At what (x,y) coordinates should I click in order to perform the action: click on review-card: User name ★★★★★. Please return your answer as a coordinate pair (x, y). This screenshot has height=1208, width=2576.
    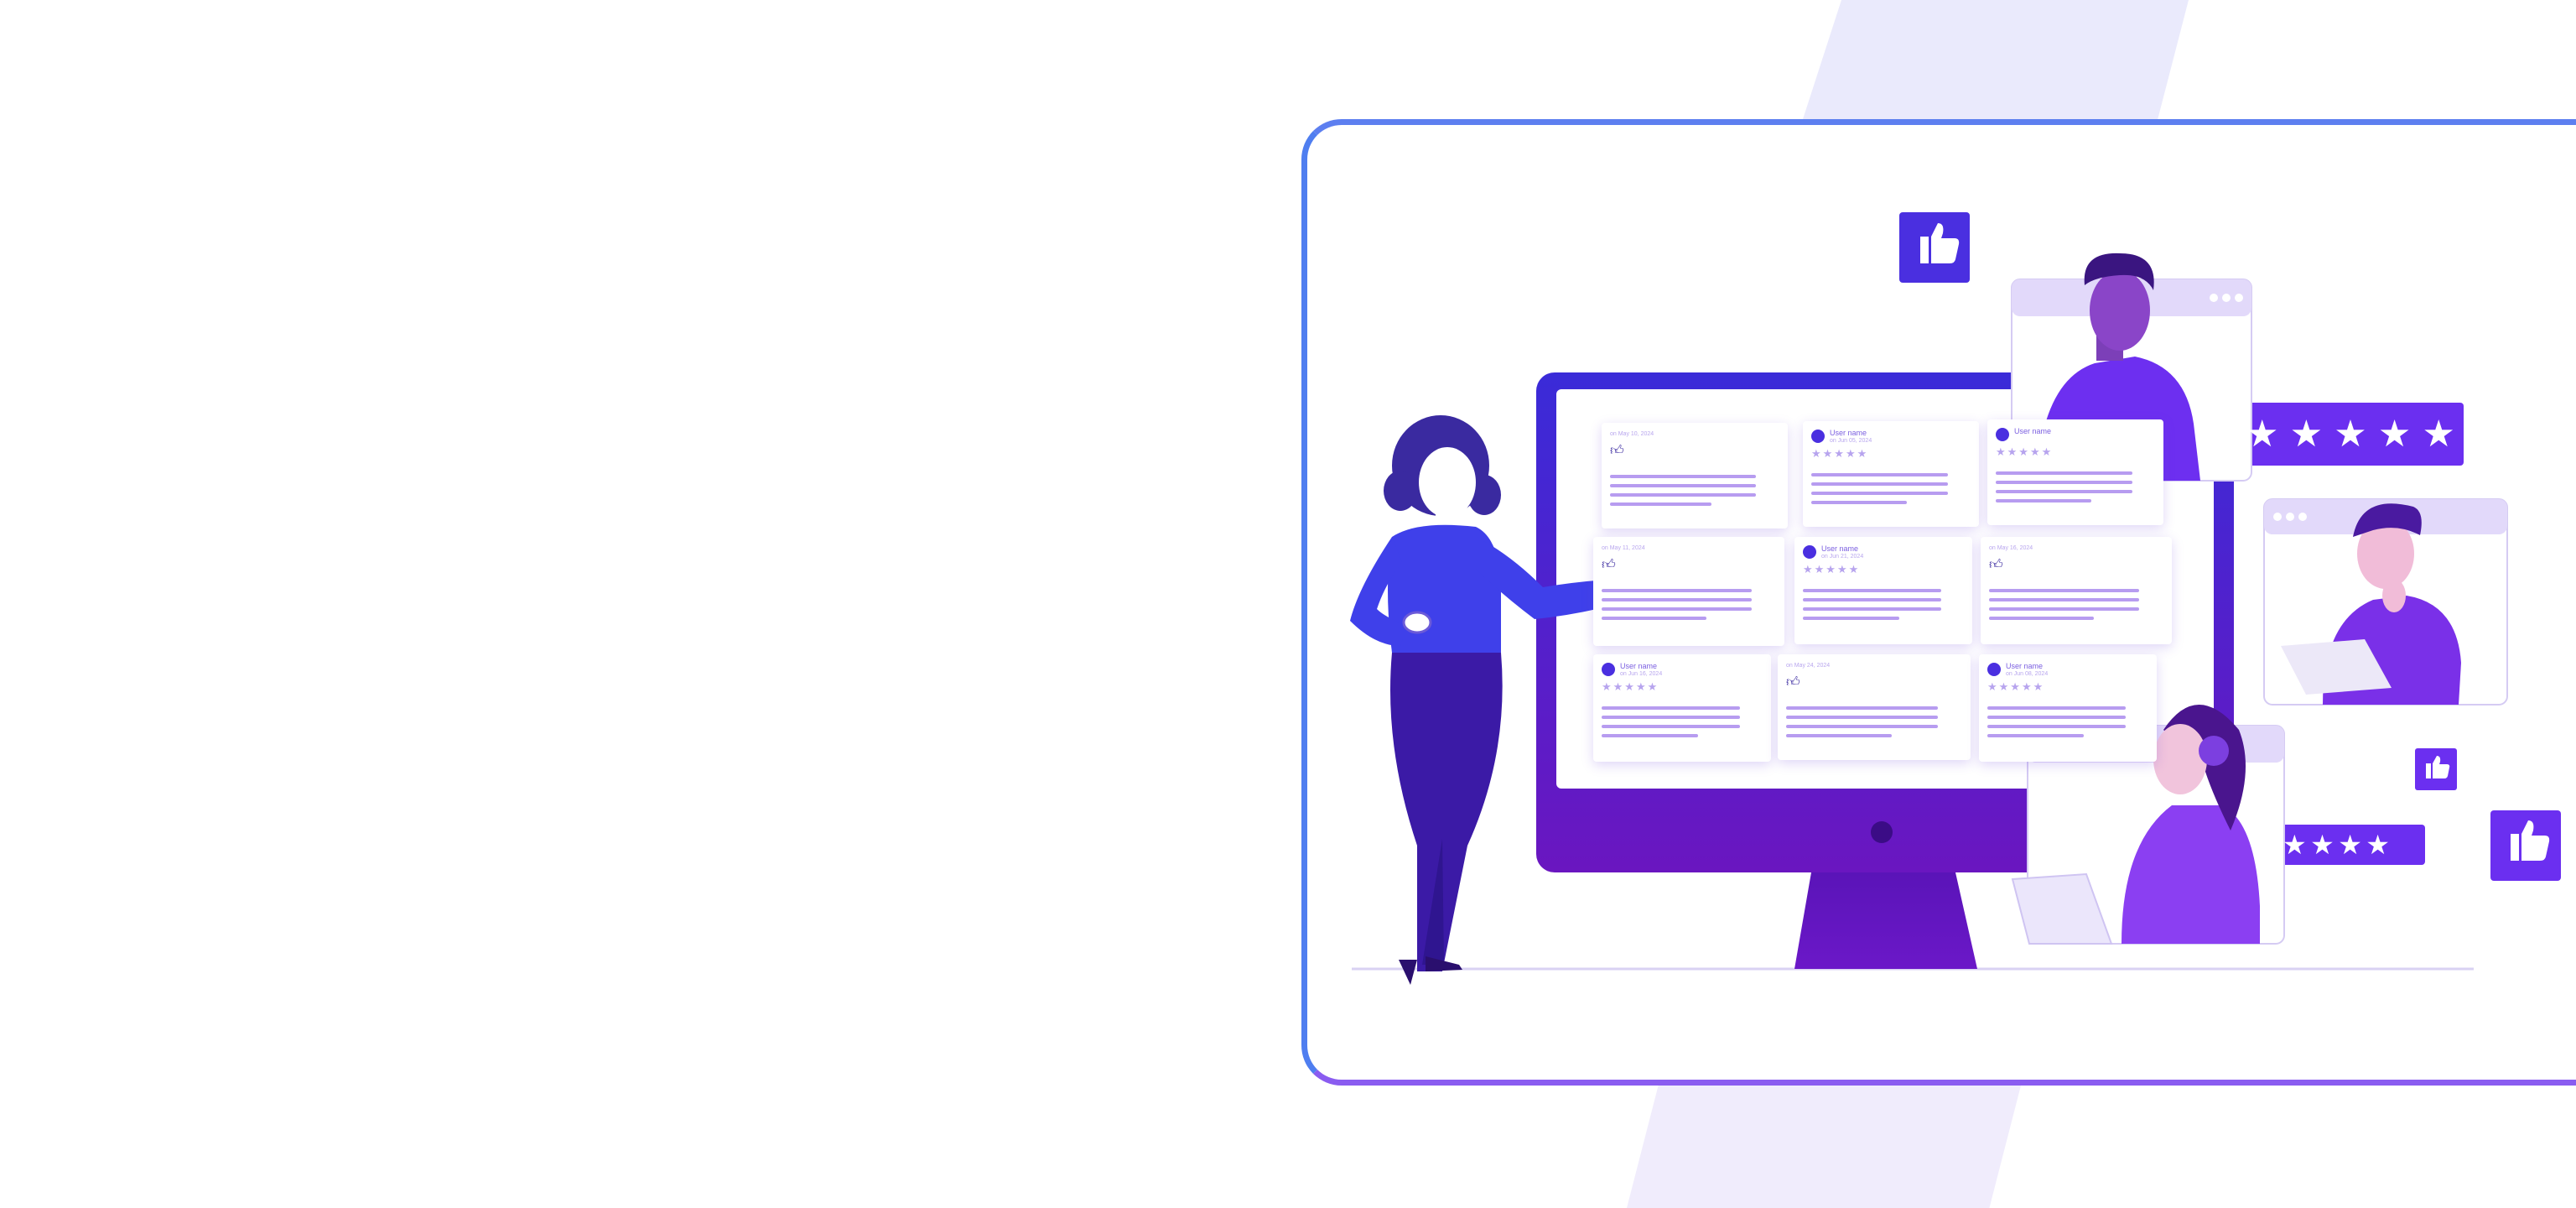
    Looking at the image, I should click on (2075, 472).